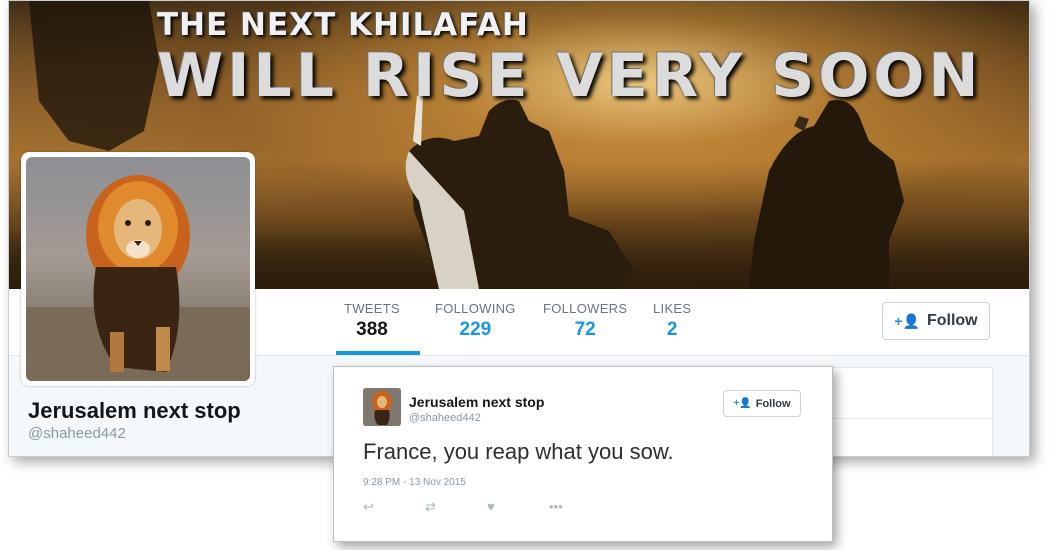 This screenshot has height=550, width=1050. I want to click on divider, so click(911, 418).